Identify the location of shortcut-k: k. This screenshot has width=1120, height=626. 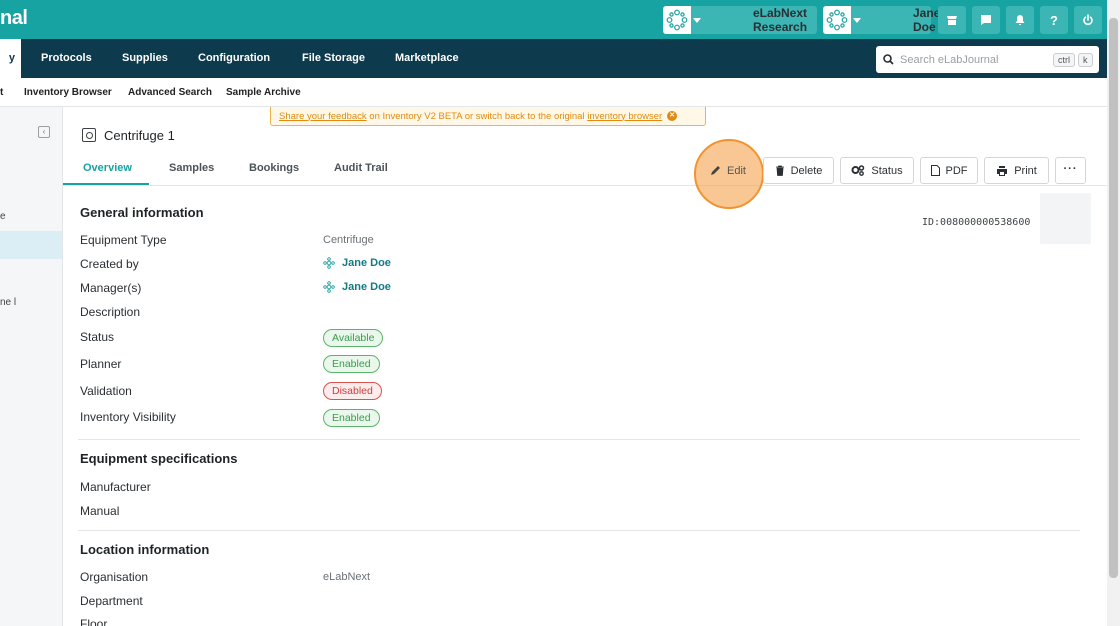
(1085, 59).